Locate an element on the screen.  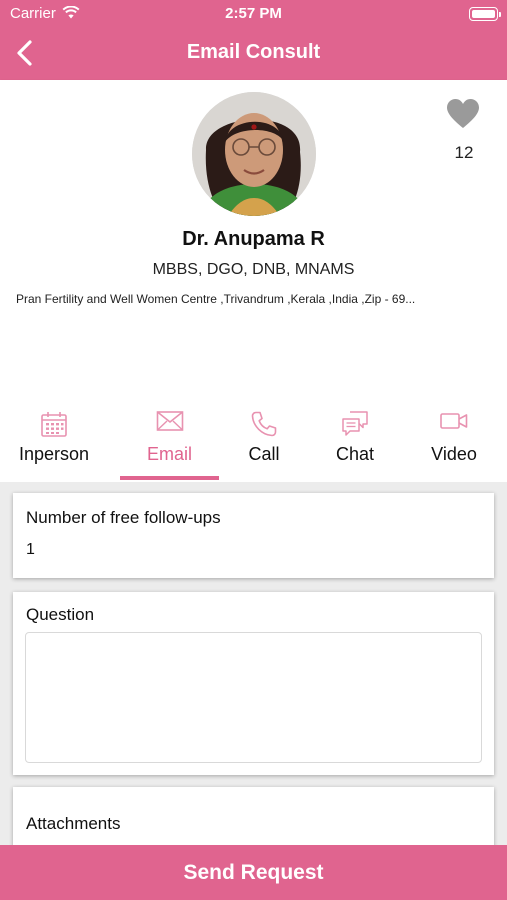
battery-icon is located at coordinates (485, 14).